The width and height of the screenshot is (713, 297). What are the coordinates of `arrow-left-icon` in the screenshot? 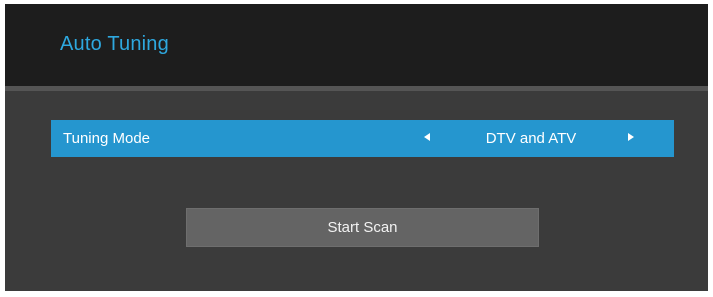 It's located at (427, 137).